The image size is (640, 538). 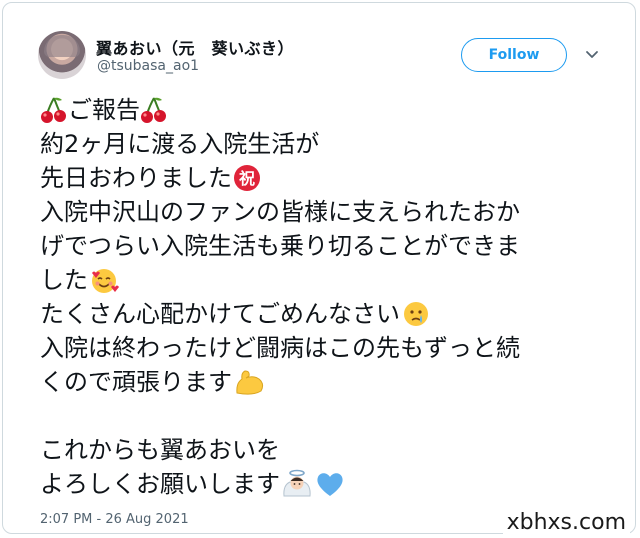 I want to click on avatar, so click(x=62, y=55).